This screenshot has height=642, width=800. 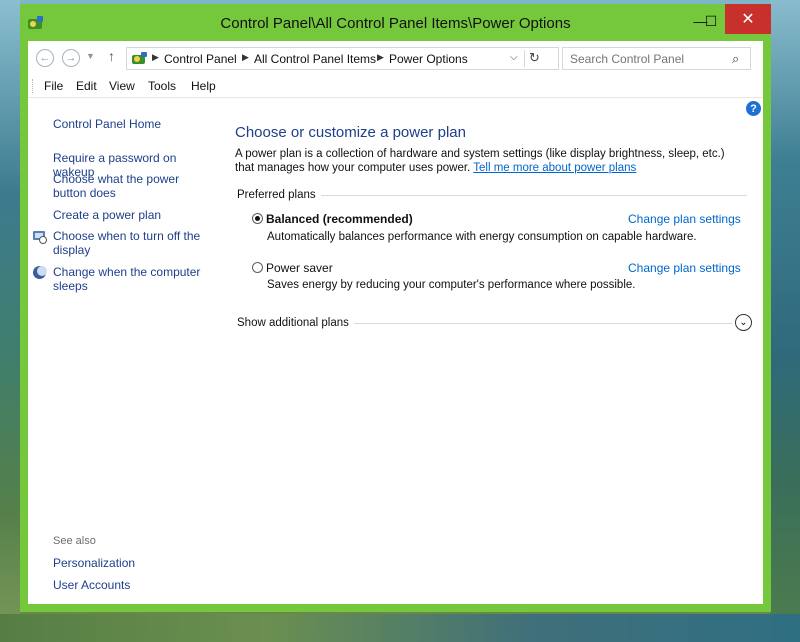 I want to click on menu-grip, so click(x=33, y=86).